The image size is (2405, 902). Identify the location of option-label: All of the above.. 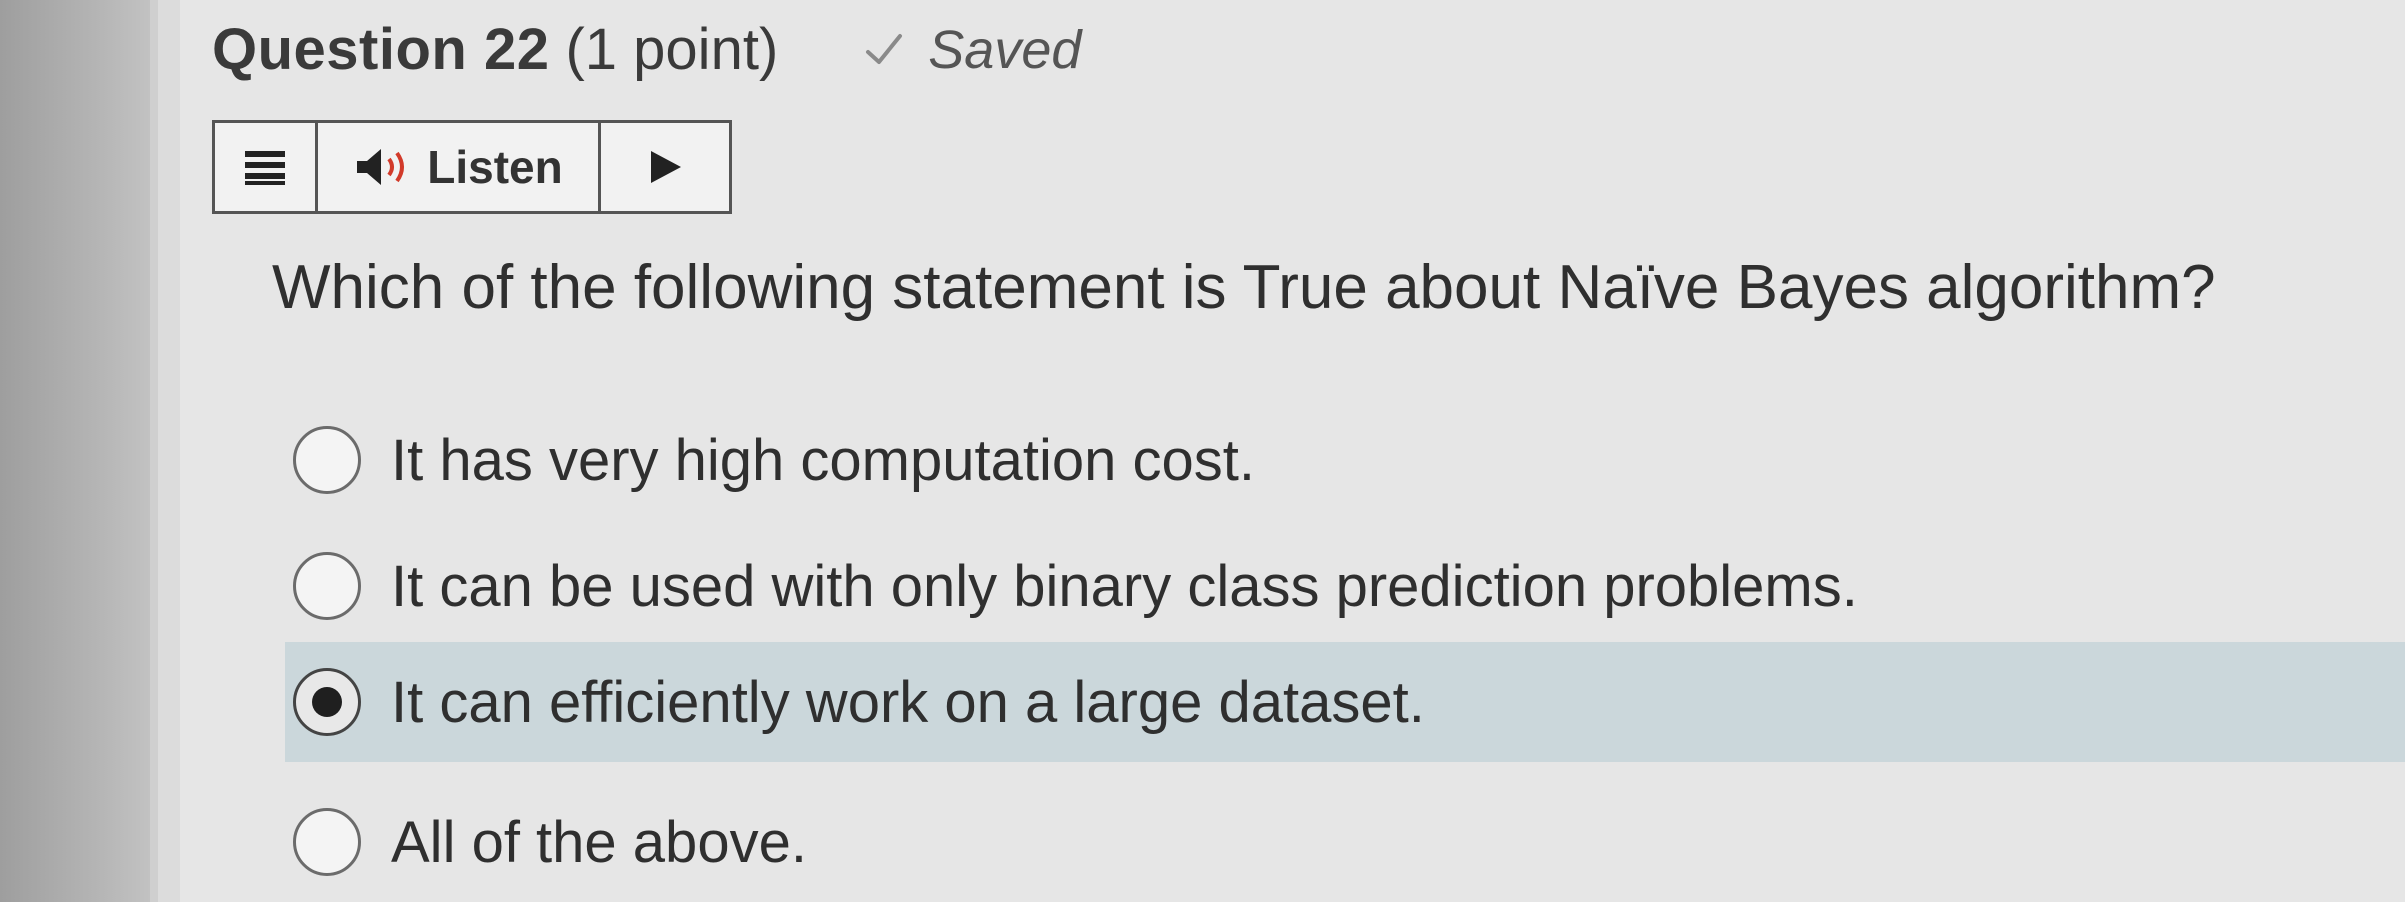
(599, 842).